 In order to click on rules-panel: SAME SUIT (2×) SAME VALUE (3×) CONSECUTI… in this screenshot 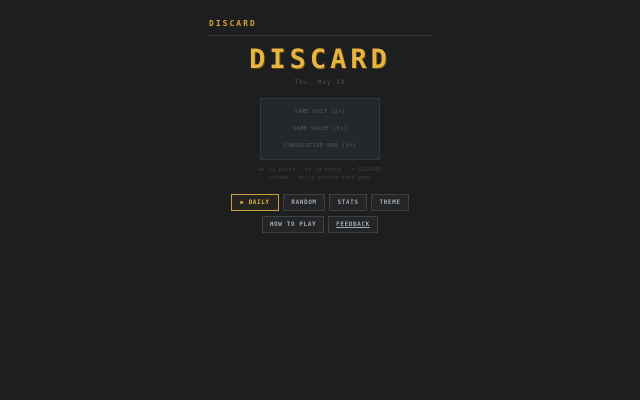, I will do `click(320, 129)`.